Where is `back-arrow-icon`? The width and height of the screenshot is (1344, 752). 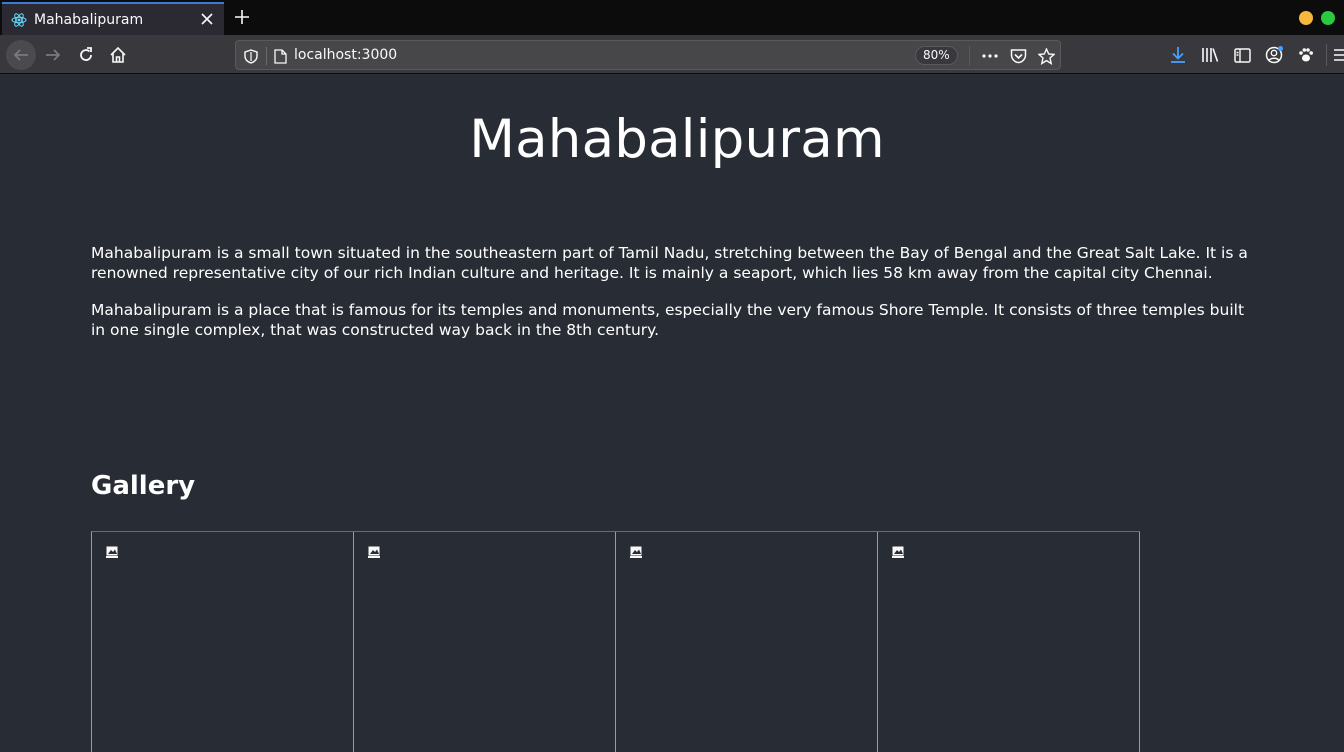 back-arrow-icon is located at coordinates (20, 55).